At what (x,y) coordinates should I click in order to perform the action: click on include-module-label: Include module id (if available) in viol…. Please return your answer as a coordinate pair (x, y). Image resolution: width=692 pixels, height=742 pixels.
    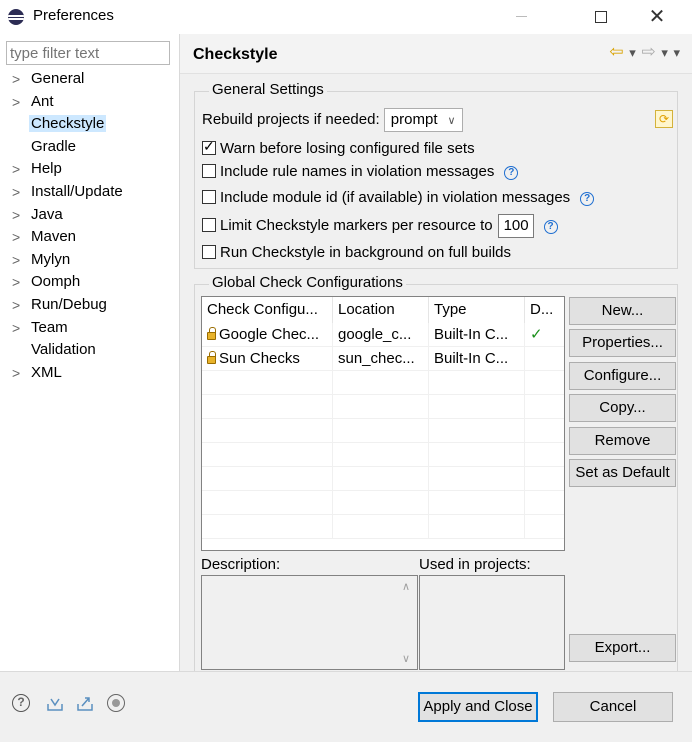
    Looking at the image, I should click on (395, 197).